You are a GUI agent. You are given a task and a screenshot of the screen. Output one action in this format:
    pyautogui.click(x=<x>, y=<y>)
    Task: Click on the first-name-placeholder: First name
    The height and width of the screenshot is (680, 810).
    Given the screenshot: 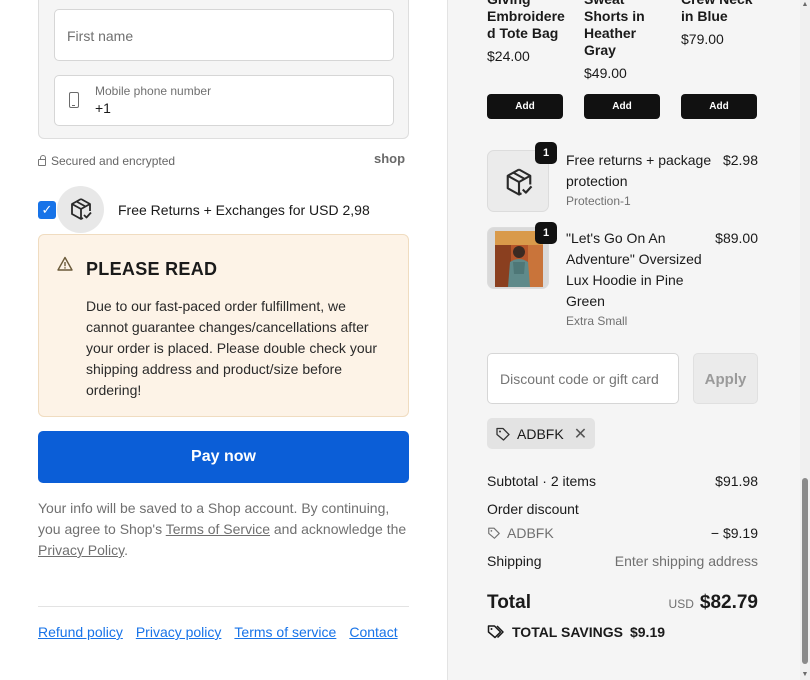 What is the action you would take?
    pyautogui.click(x=100, y=36)
    